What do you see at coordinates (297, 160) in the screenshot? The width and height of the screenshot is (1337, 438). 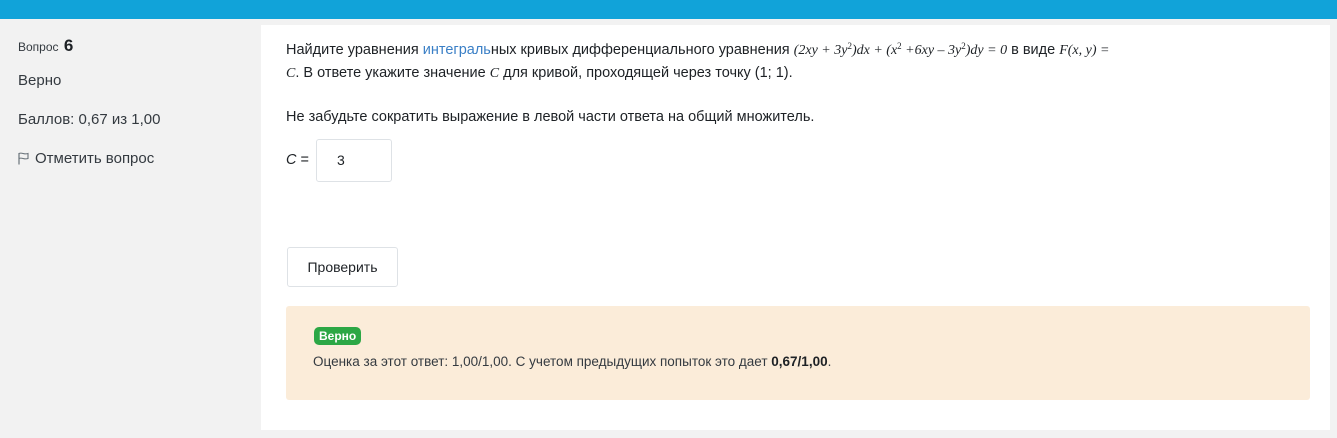 I see `answer-label: C =` at bounding box center [297, 160].